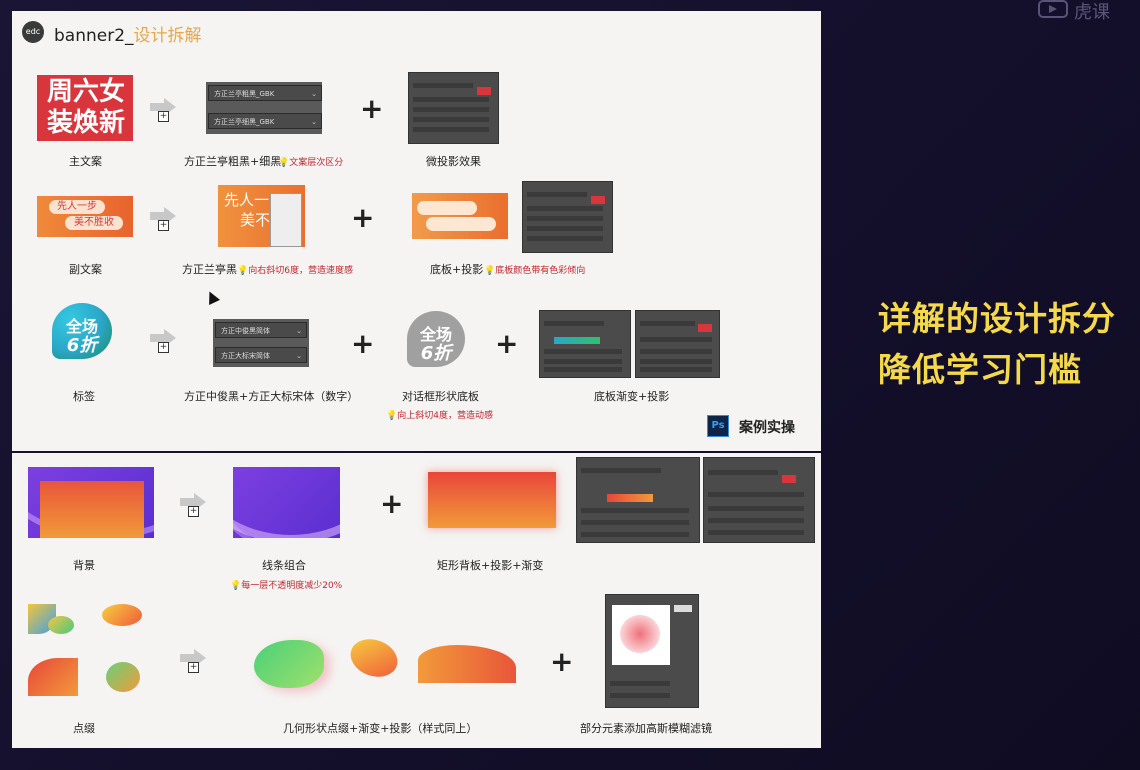 The height and width of the screenshot is (770, 1140). Describe the element at coordinates (85, 161) in the screenshot. I see `label-main-copy: 主文案` at that location.